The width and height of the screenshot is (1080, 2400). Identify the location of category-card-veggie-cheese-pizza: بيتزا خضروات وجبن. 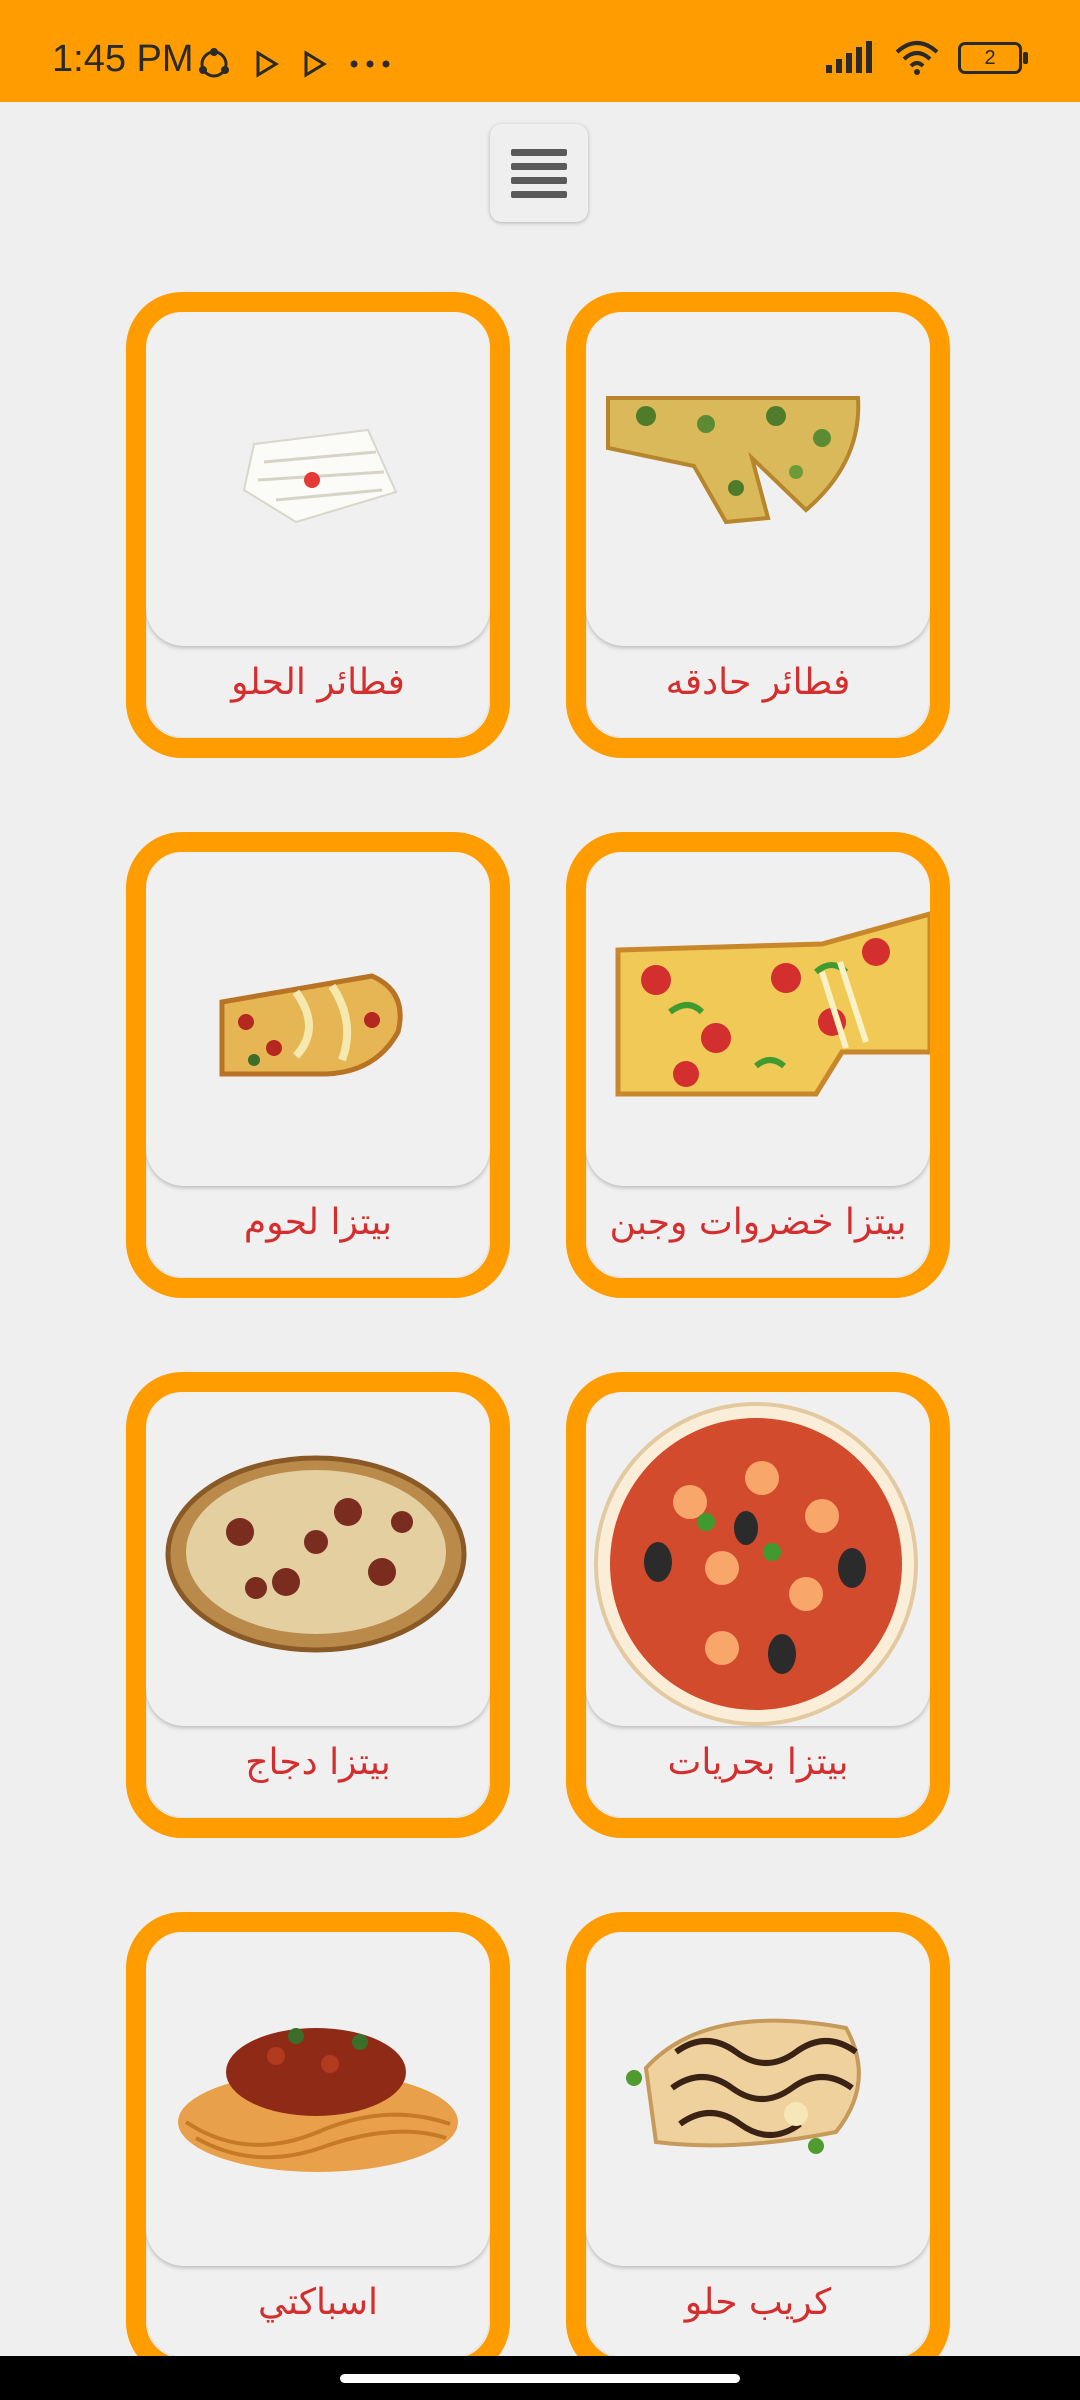
(758, 1065).